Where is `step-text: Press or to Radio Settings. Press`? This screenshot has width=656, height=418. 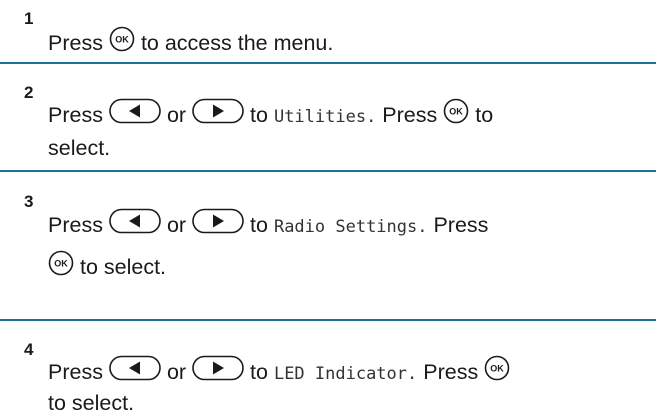
step-text: Press or to Radio Settings. Press is located at coordinates (348, 225).